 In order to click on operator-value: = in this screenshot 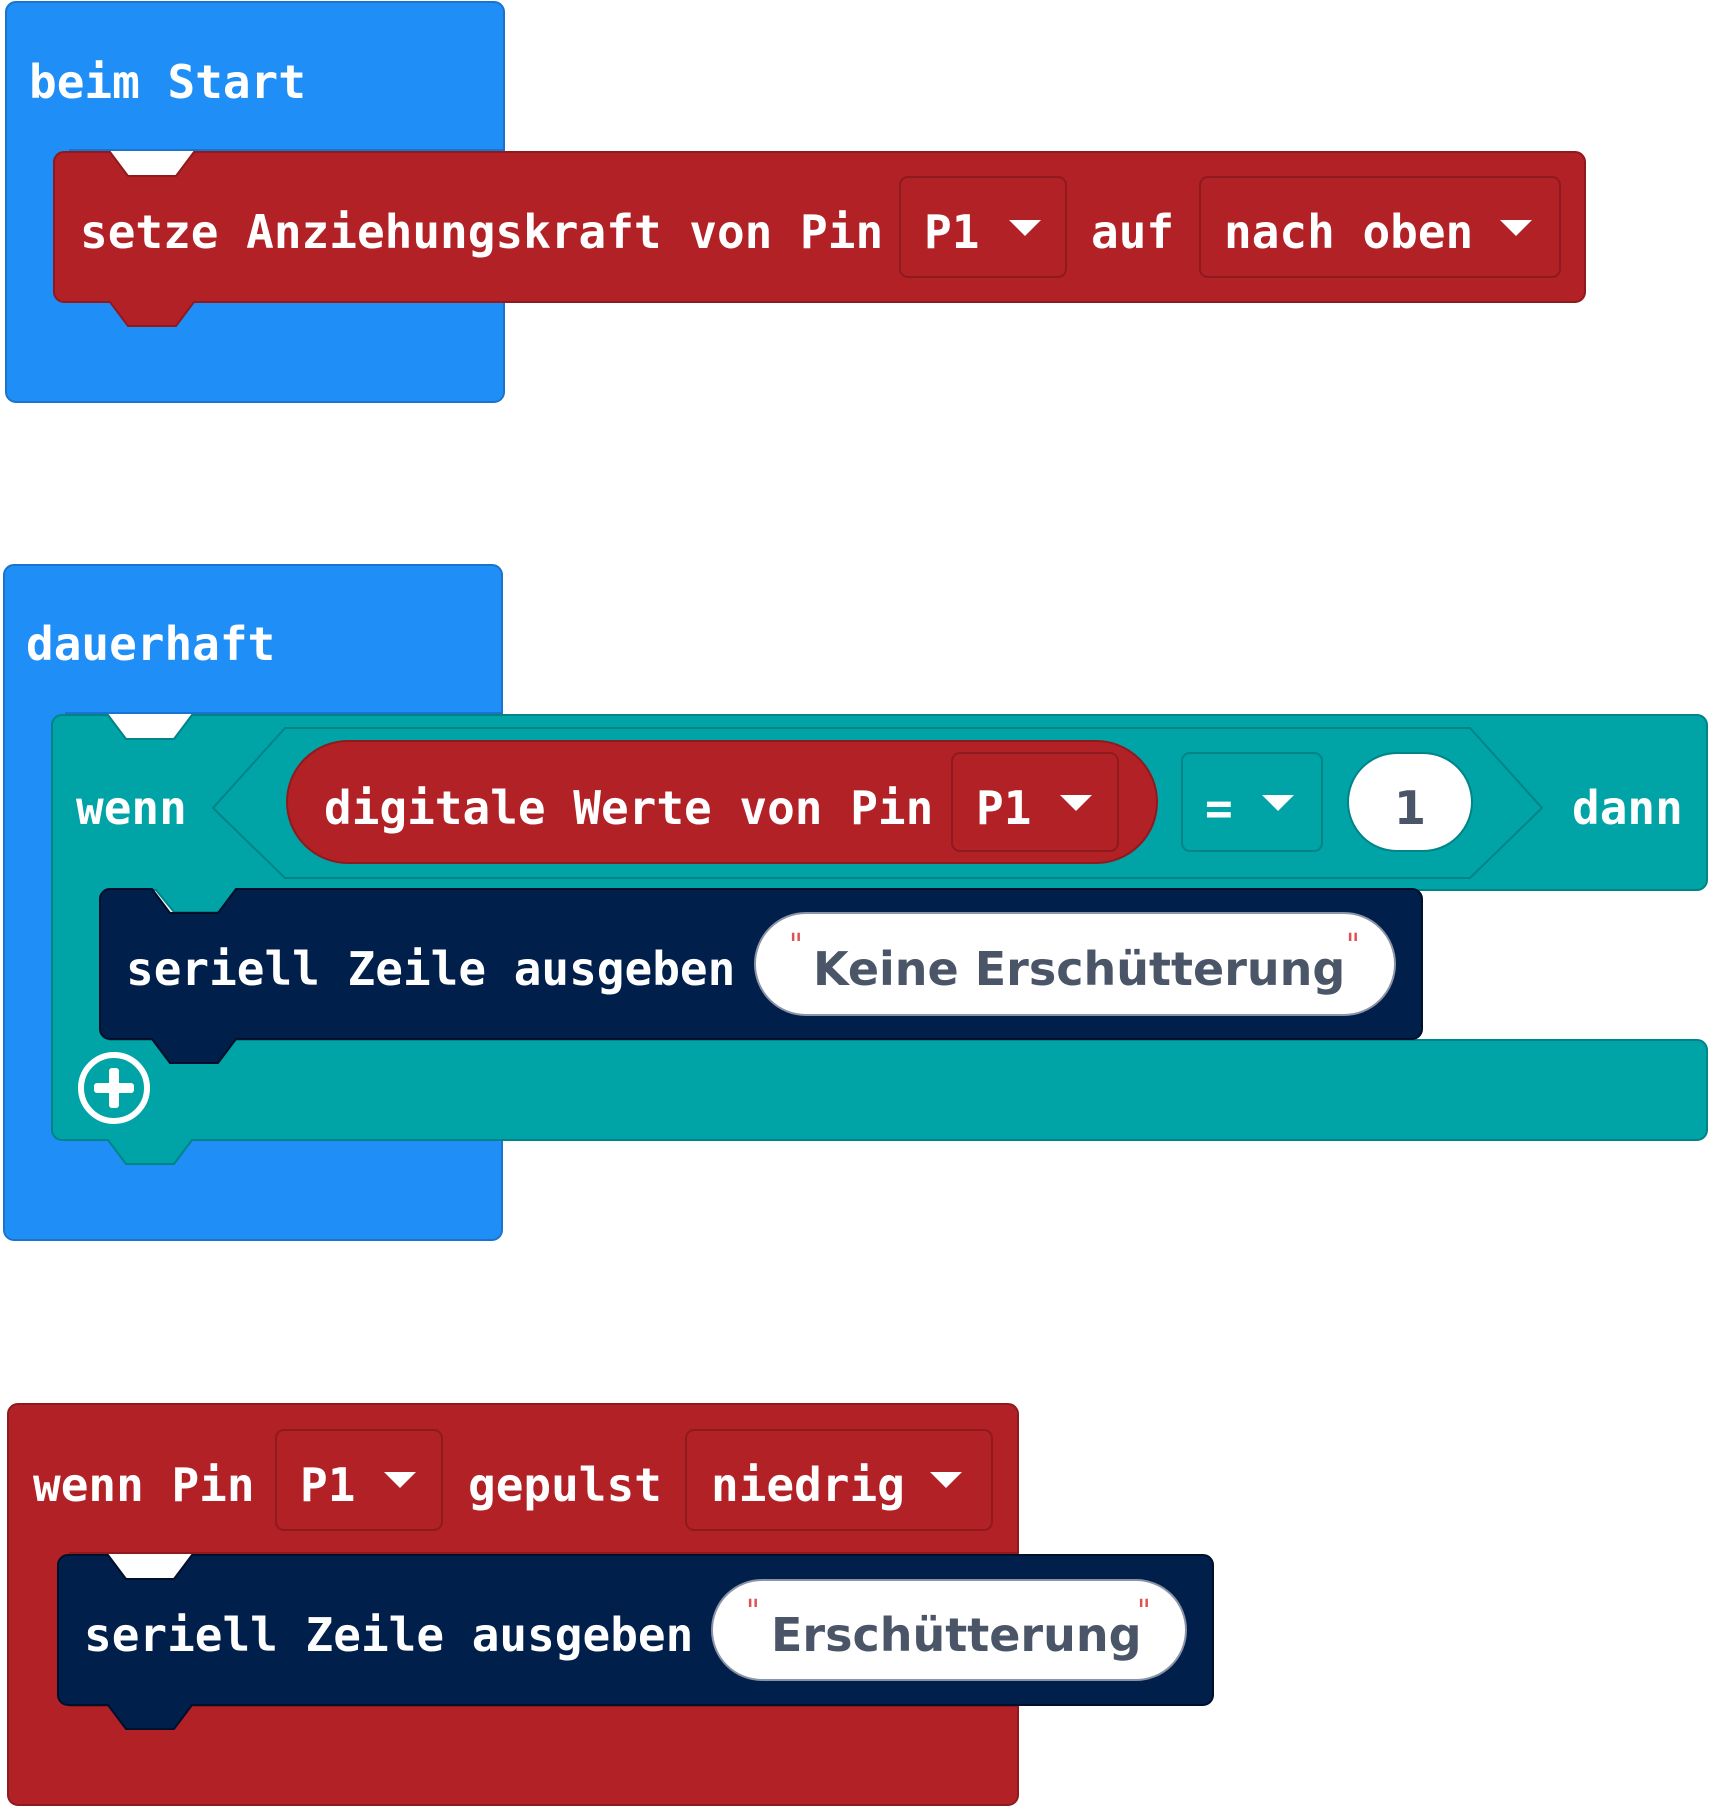, I will do `click(1219, 808)`.